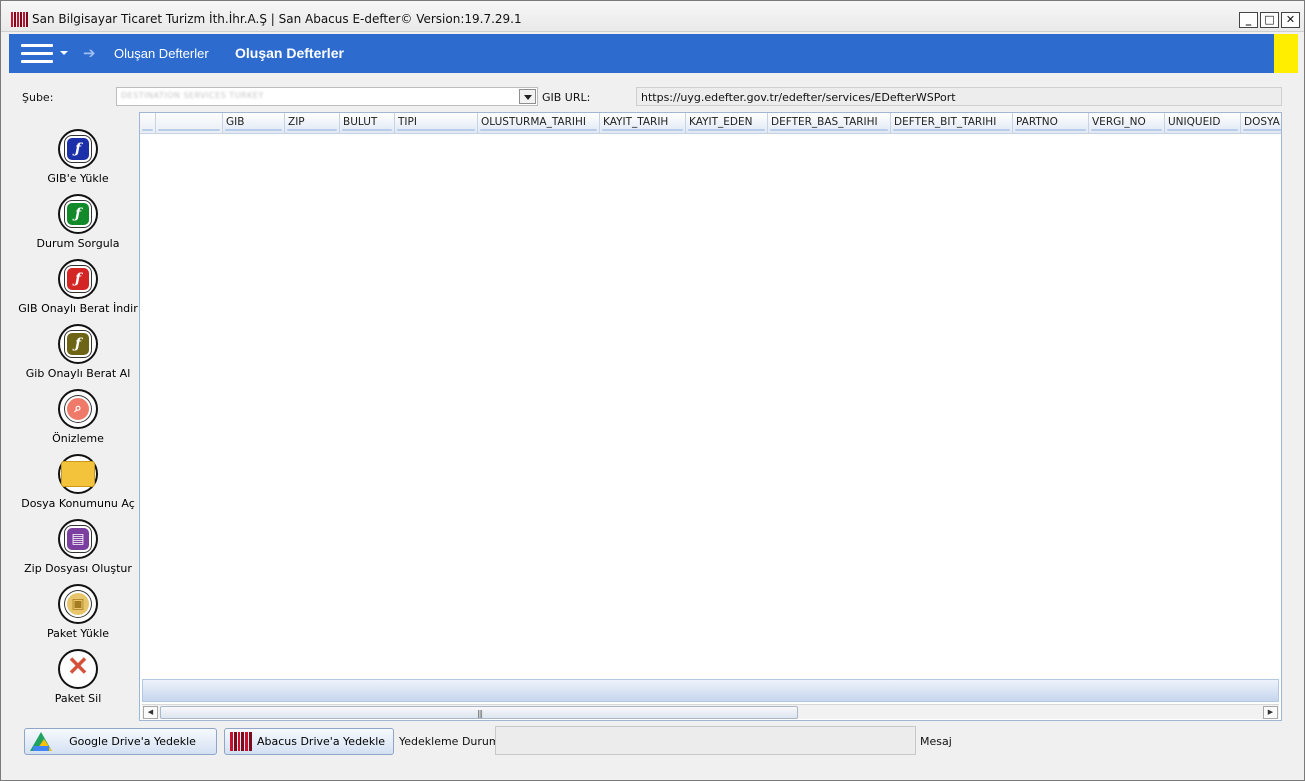 Image resolution: width=1305 pixels, height=781 pixels. Describe the element at coordinates (1261, 123) in the screenshot. I see `column-header-14: DOSYA` at that location.